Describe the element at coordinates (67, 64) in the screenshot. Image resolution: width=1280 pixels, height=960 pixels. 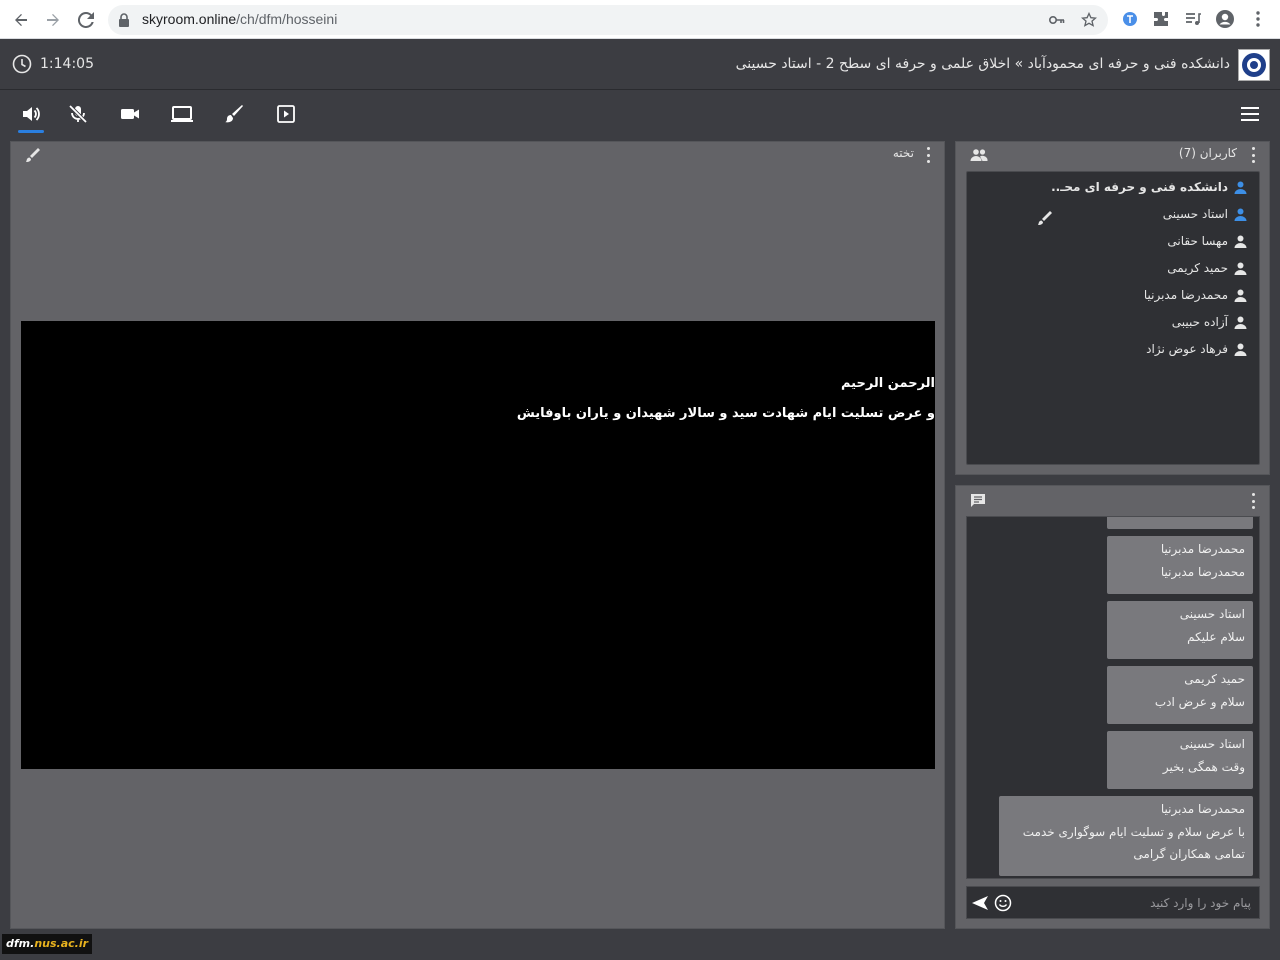
I see `timer-text: 1:14:05` at that location.